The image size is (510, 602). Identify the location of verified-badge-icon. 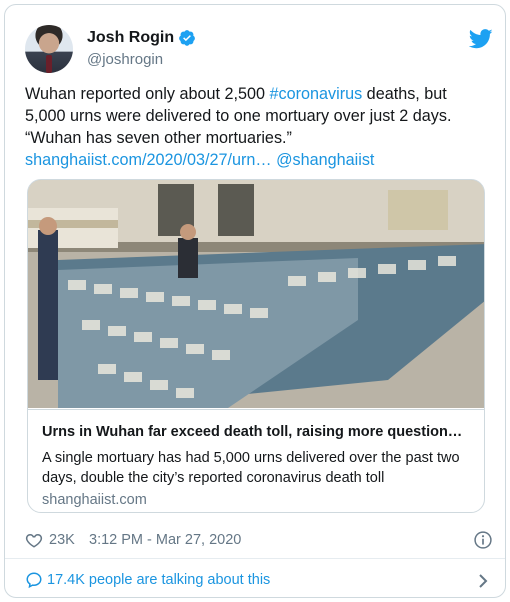
(187, 38).